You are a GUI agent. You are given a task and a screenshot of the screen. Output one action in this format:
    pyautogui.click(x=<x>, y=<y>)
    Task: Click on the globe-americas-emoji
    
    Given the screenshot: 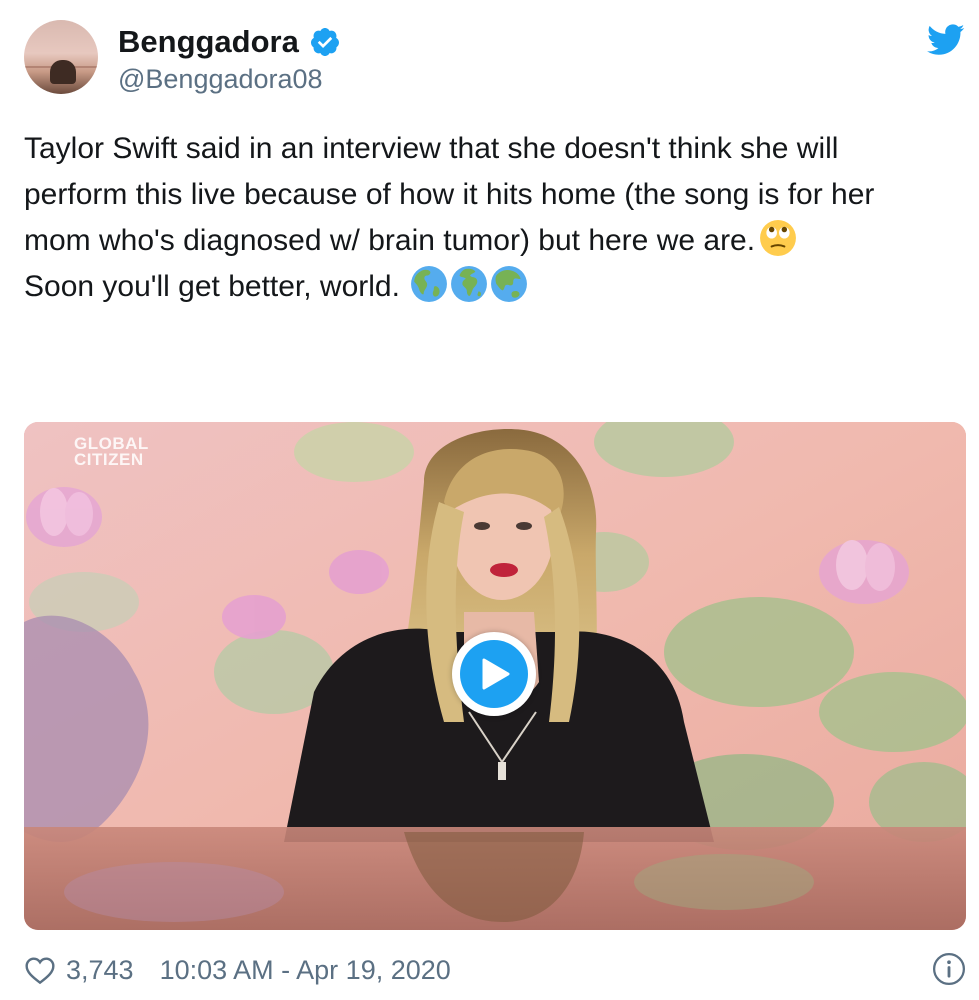 What is the action you would take?
    pyautogui.click(x=429, y=284)
    